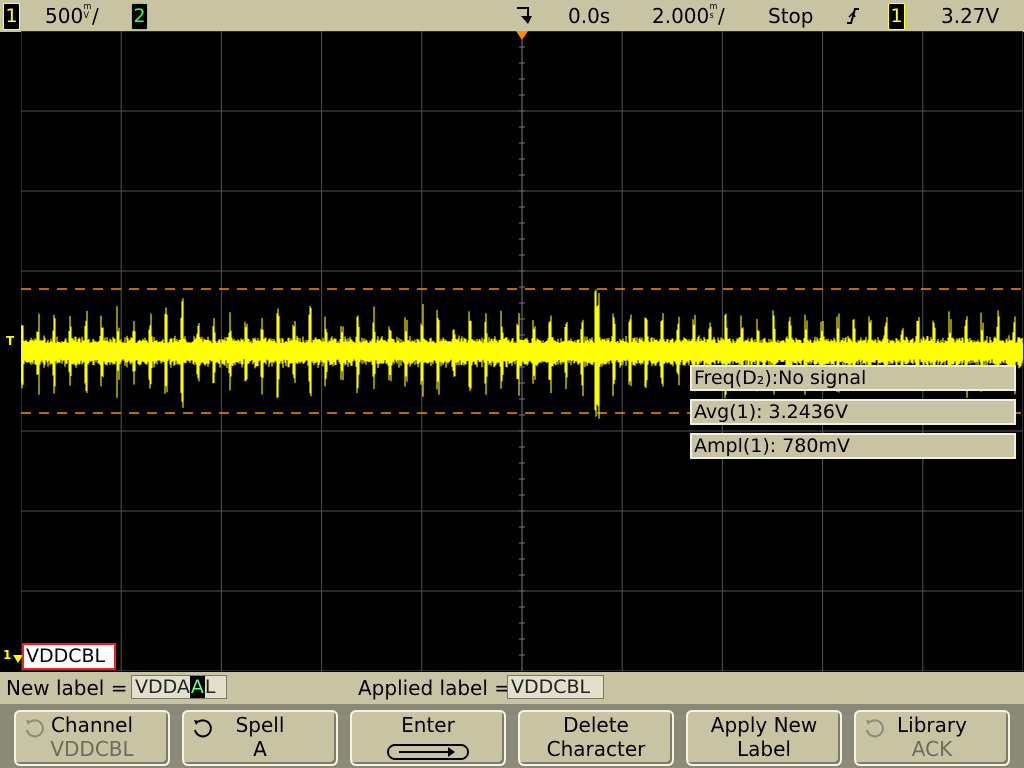  What do you see at coordinates (86, 16) in the screenshot?
I see `unit-bottom: V` at bounding box center [86, 16].